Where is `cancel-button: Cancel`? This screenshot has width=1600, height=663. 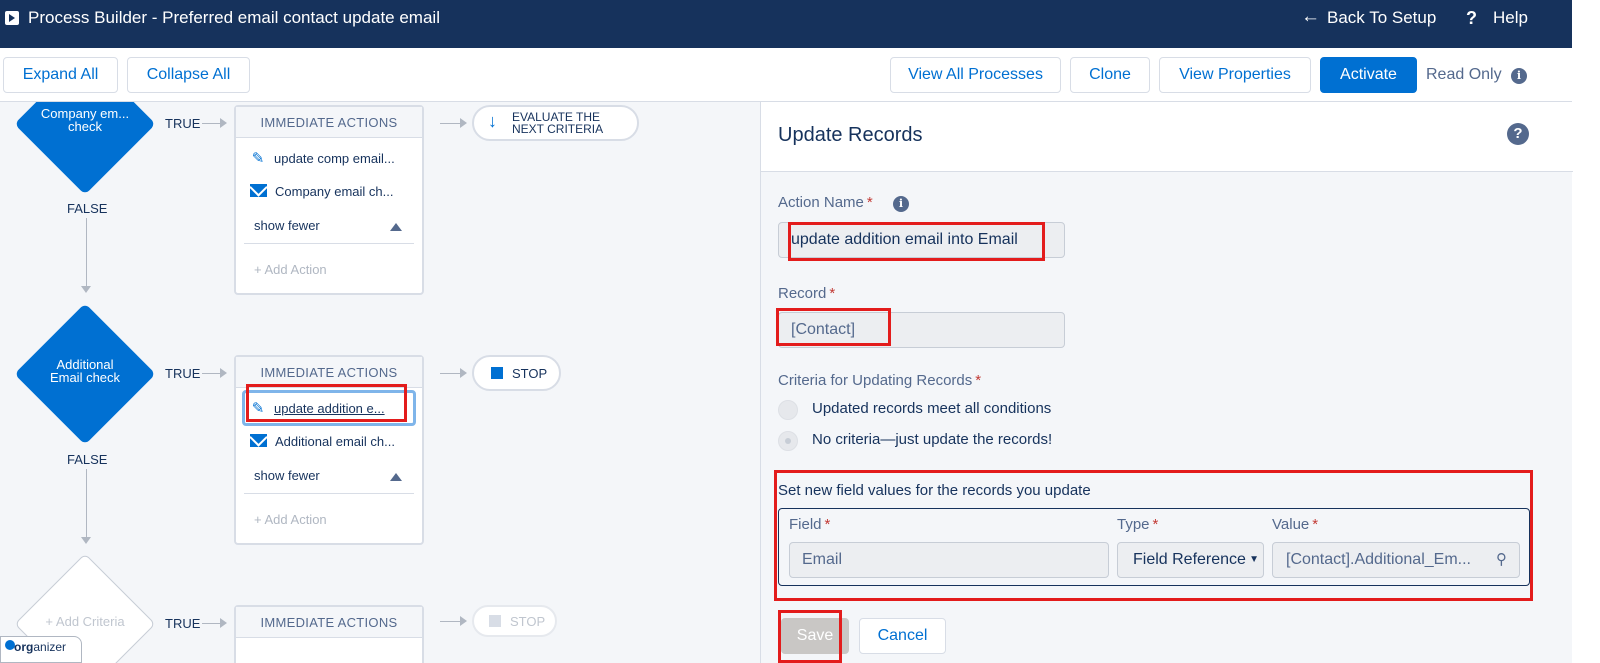
cancel-button: Cancel is located at coordinates (902, 636).